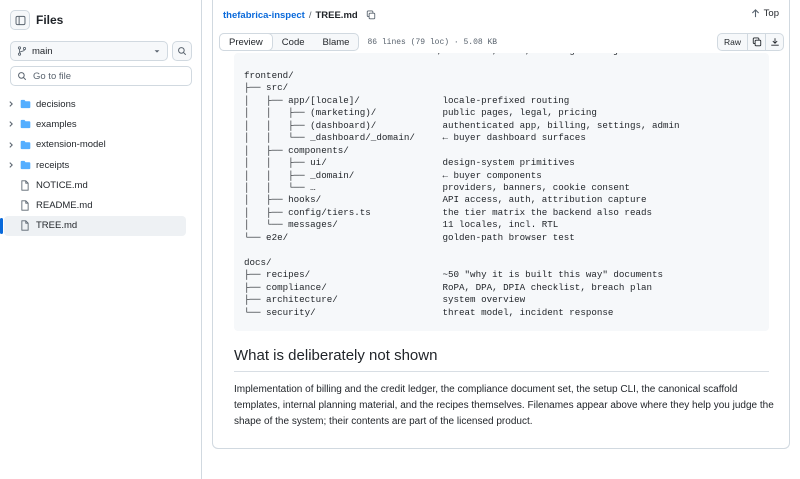  Describe the element at coordinates (432, 42) in the screenshot. I see `file-meta: 86 lines (79 loc) · 5.08 KB` at that location.